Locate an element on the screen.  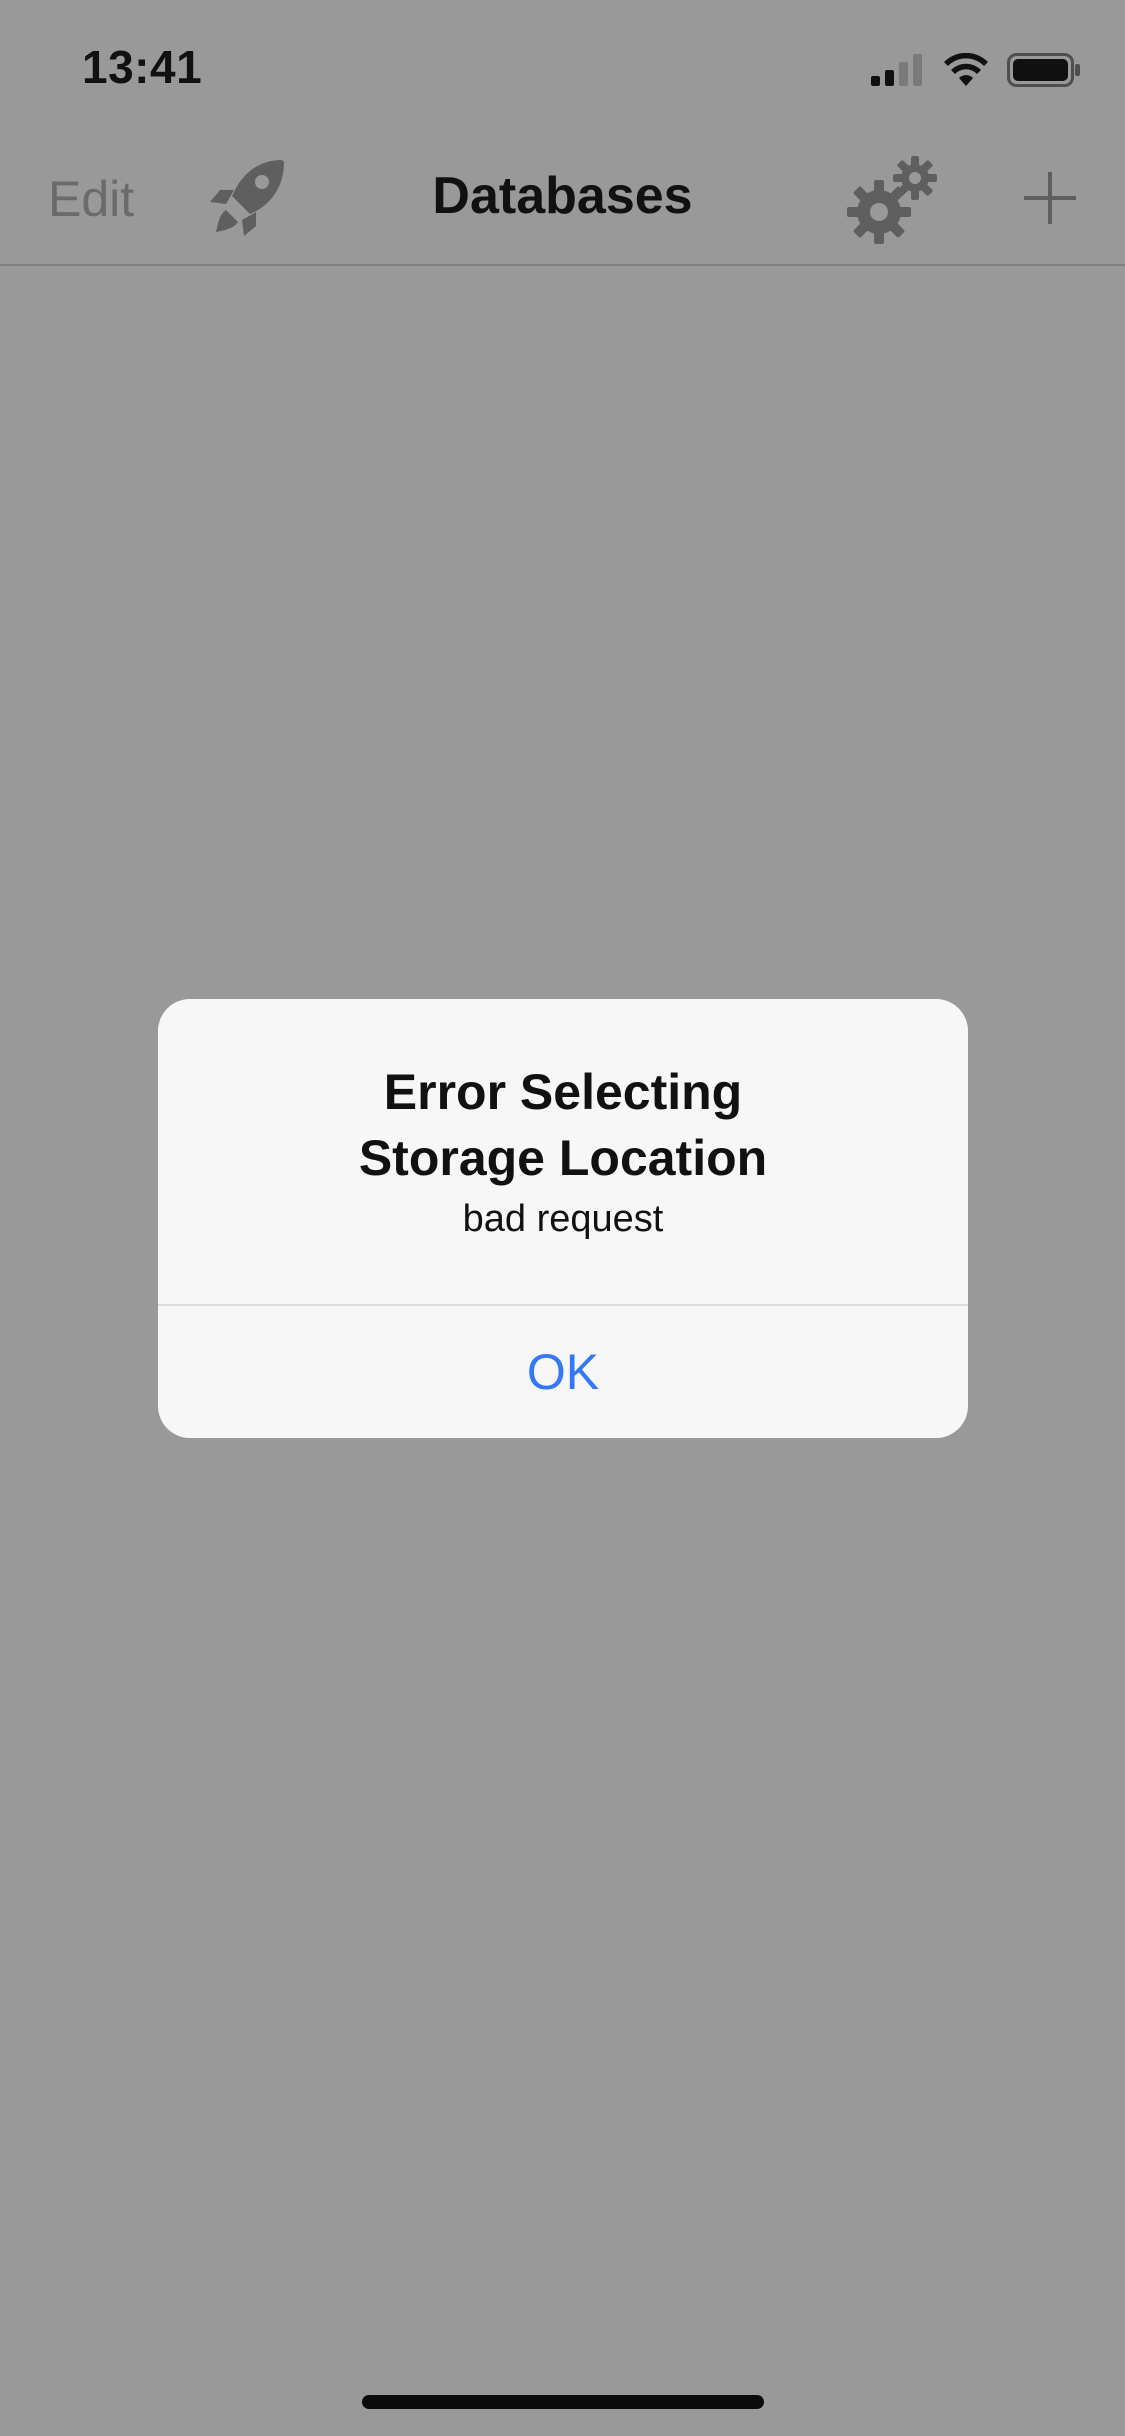
home-indicator is located at coordinates (563, 2402).